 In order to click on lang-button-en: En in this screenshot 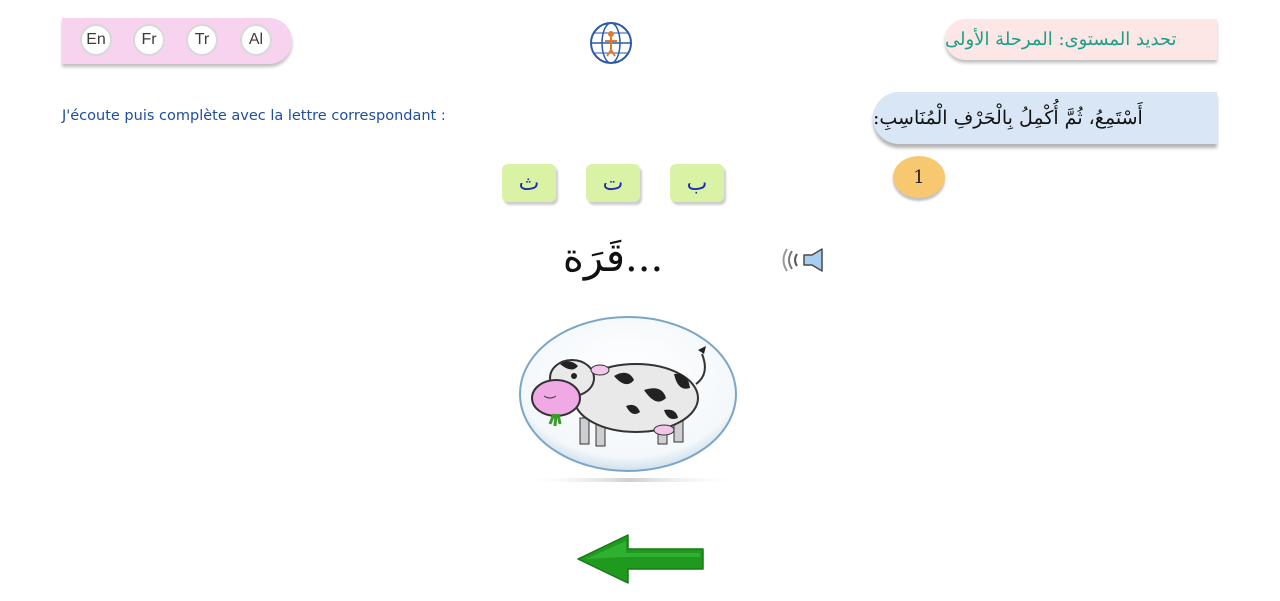, I will do `click(96, 40)`.